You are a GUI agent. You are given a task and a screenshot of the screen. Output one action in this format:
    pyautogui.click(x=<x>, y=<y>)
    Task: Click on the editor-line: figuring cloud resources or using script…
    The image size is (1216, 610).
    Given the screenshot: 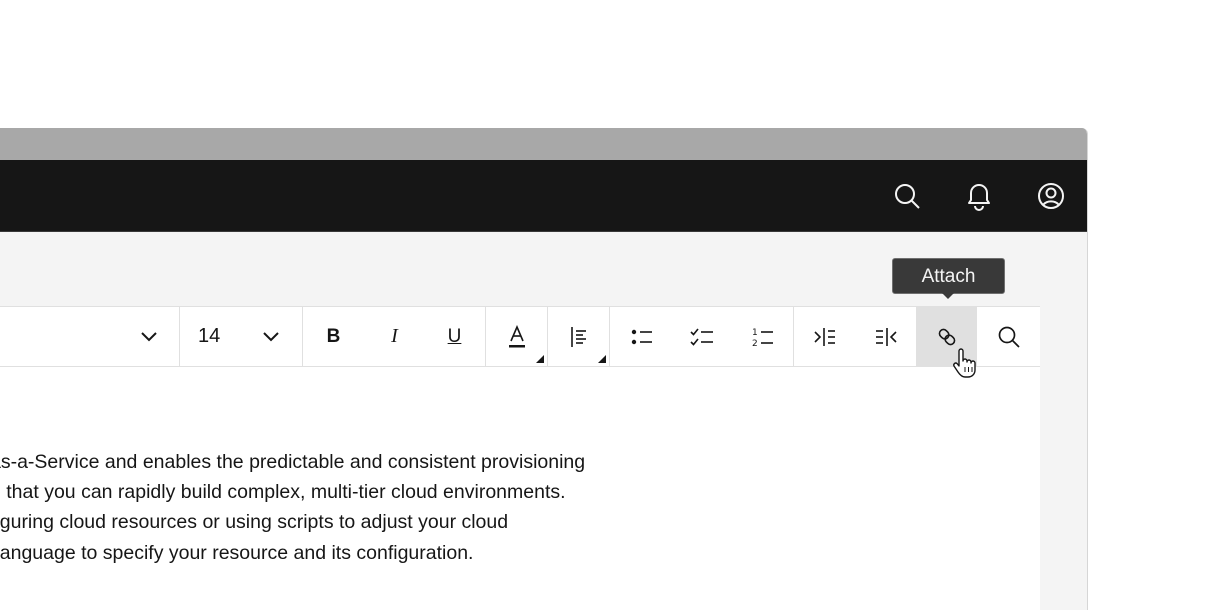 What is the action you would take?
    pyautogui.click(x=254, y=522)
    